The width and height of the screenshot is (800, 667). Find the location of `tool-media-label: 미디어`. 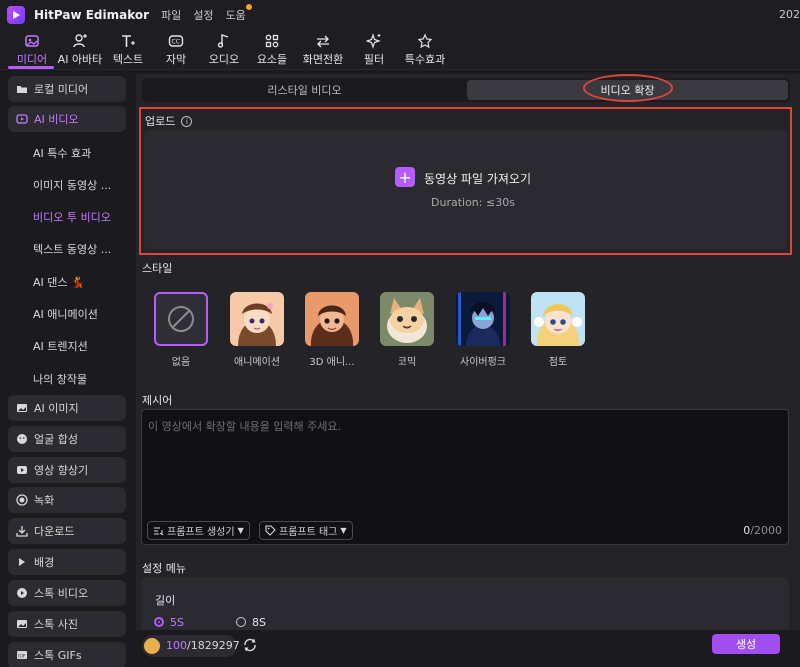

tool-media-label: 미디어 is located at coordinates (32, 59).